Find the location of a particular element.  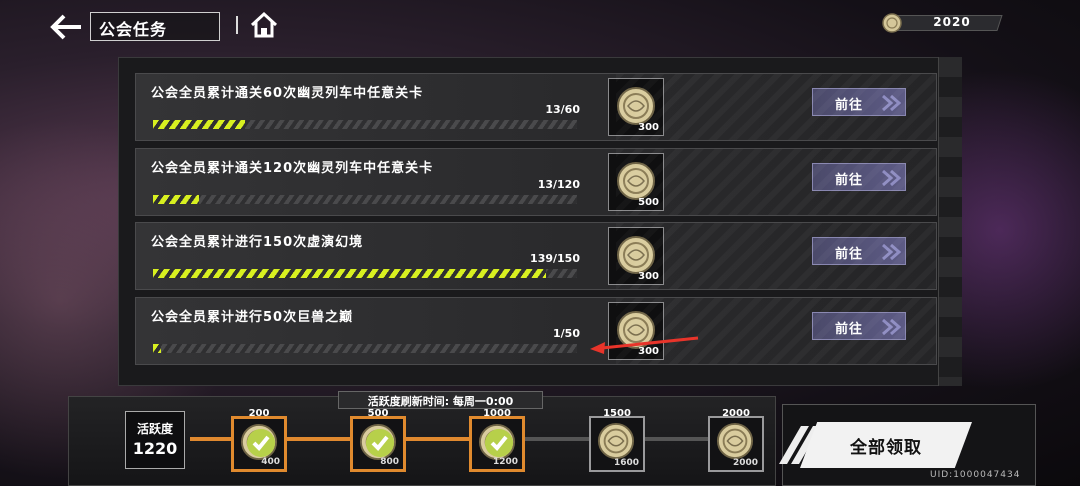

milestone-reward: 1600 is located at coordinates (617, 444).